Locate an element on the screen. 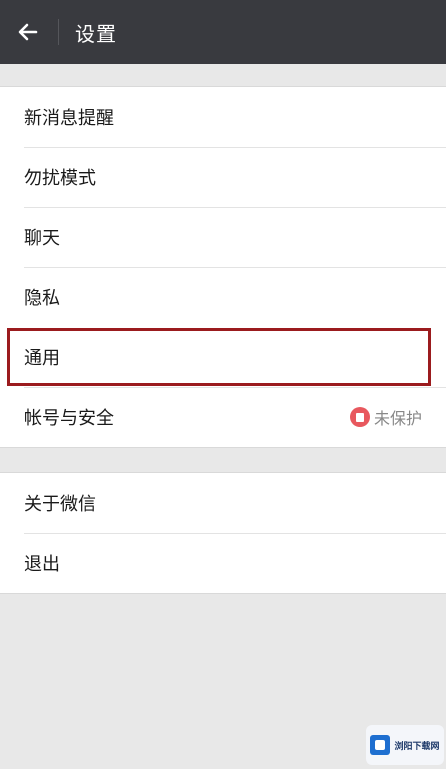 Image resolution: width=446 pixels, height=769 pixels. status-badge: 未保护 is located at coordinates (385, 417).